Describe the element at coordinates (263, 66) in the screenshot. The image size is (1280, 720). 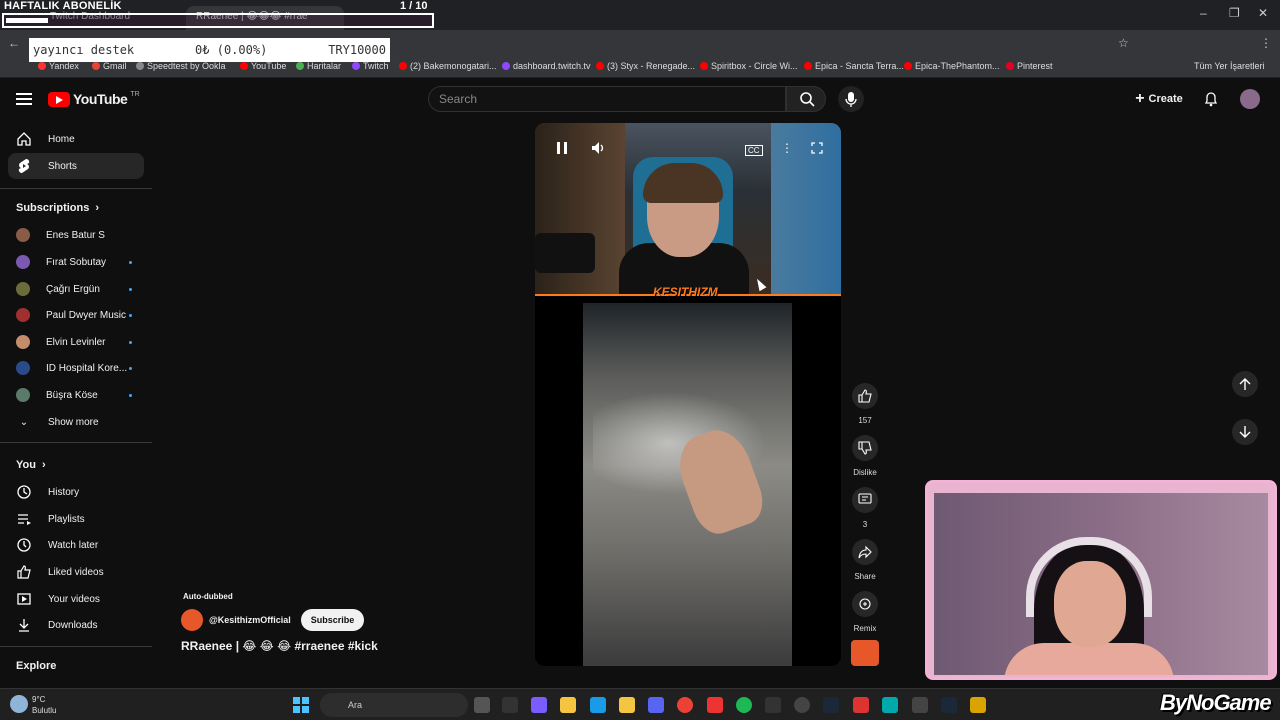
I see `bookmark-item: YouTube` at that location.